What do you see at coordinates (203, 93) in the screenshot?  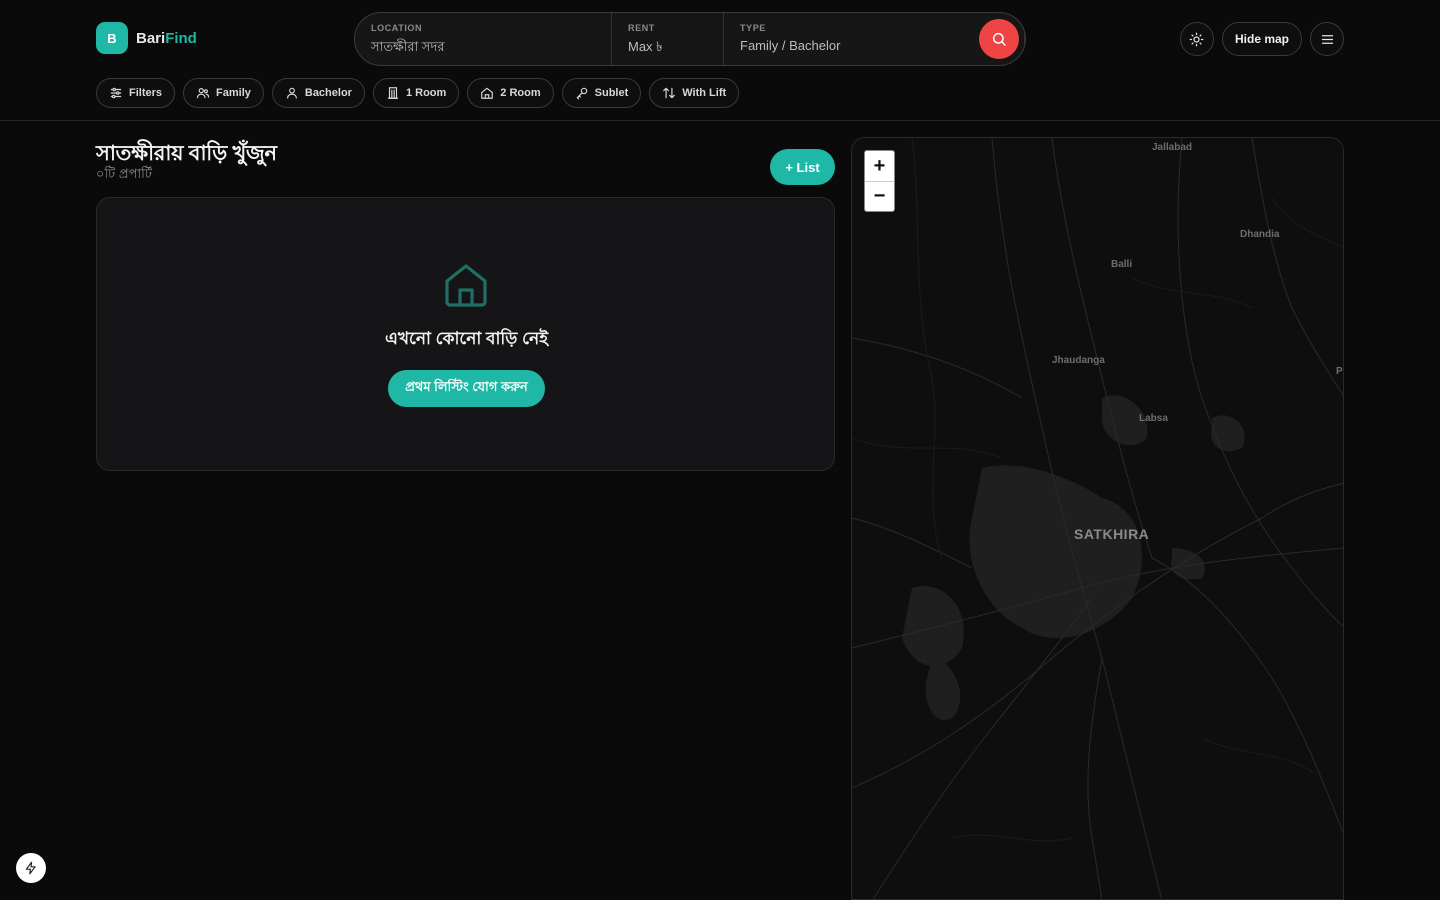 I see `users-icon` at bounding box center [203, 93].